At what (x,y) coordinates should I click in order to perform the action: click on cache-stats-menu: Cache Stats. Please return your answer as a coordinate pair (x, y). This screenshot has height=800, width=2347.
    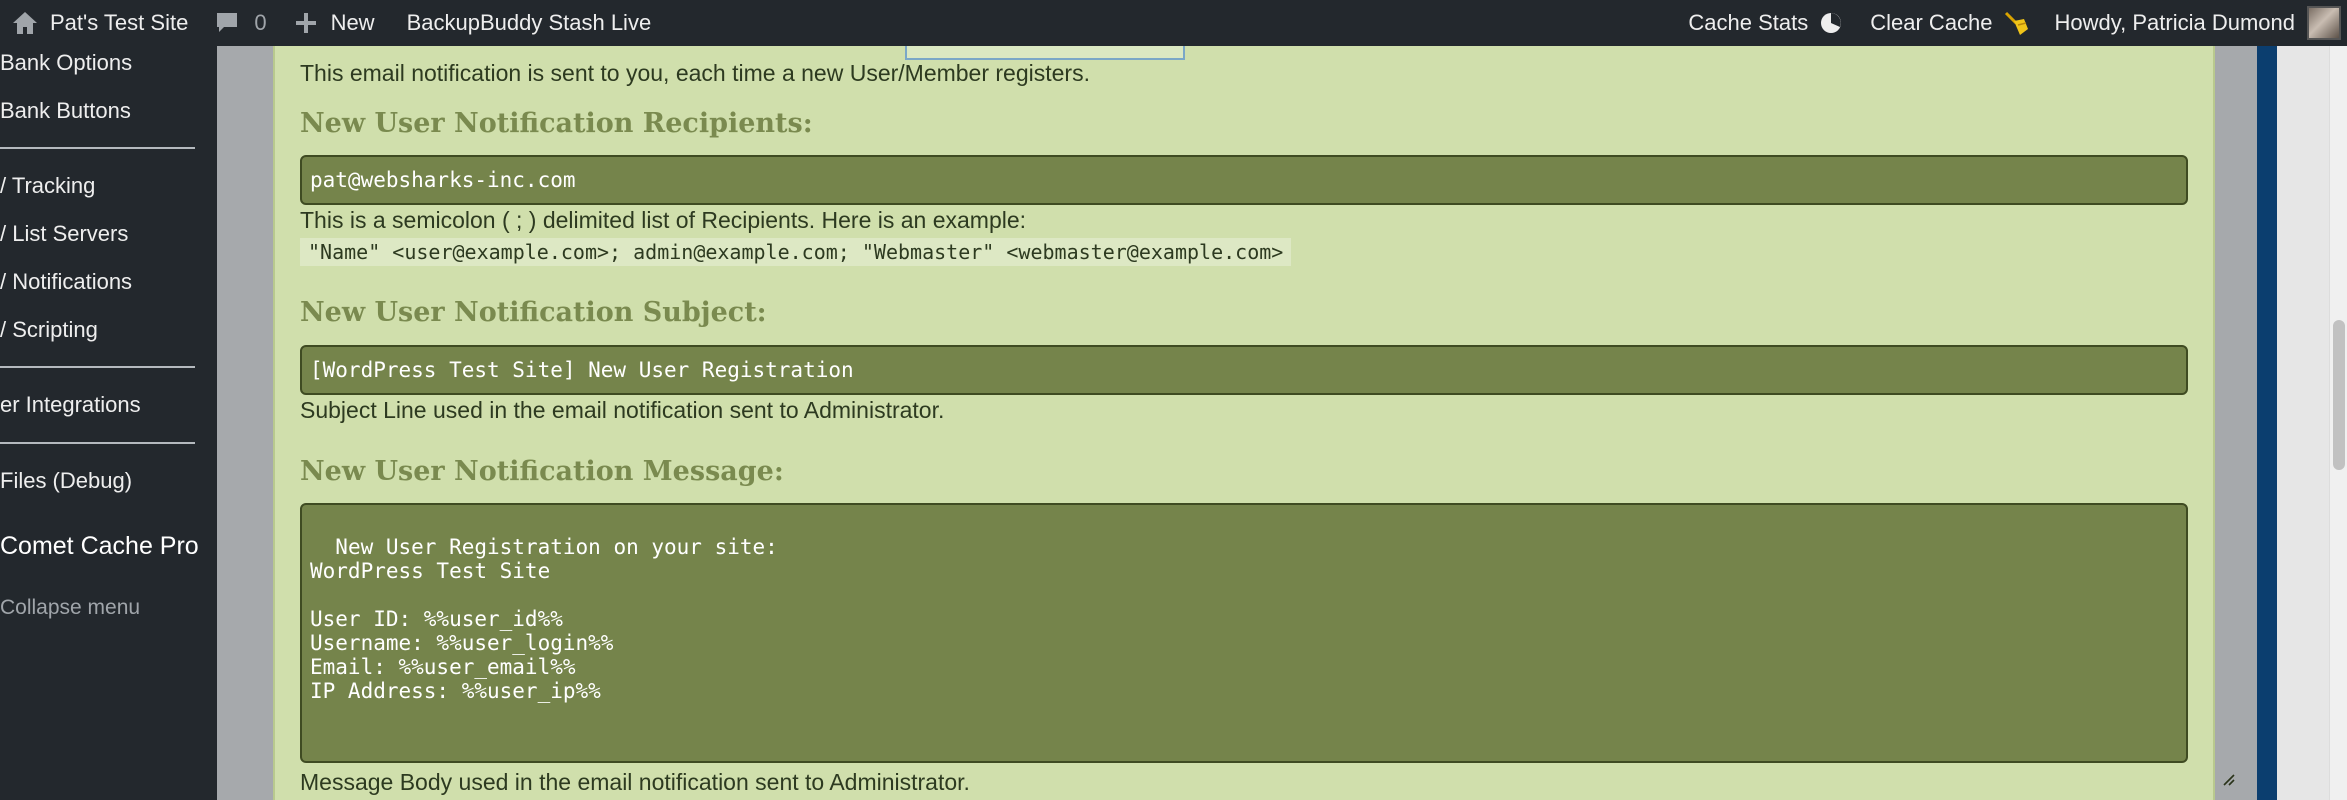
    Looking at the image, I should click on (1767, 23).